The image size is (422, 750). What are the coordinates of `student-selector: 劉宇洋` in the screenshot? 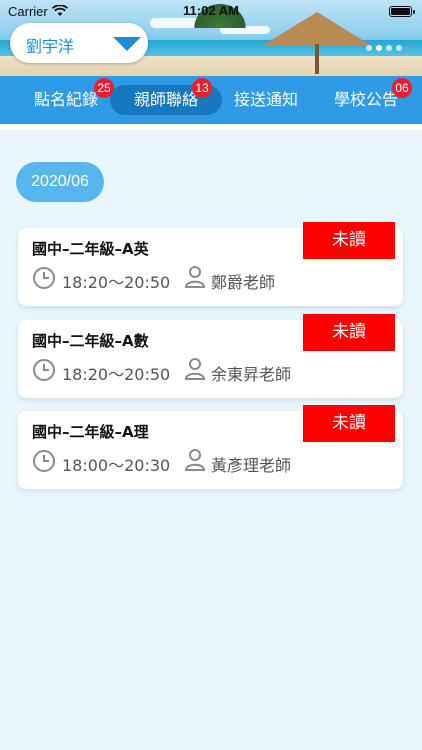 It's located at (79, 43).